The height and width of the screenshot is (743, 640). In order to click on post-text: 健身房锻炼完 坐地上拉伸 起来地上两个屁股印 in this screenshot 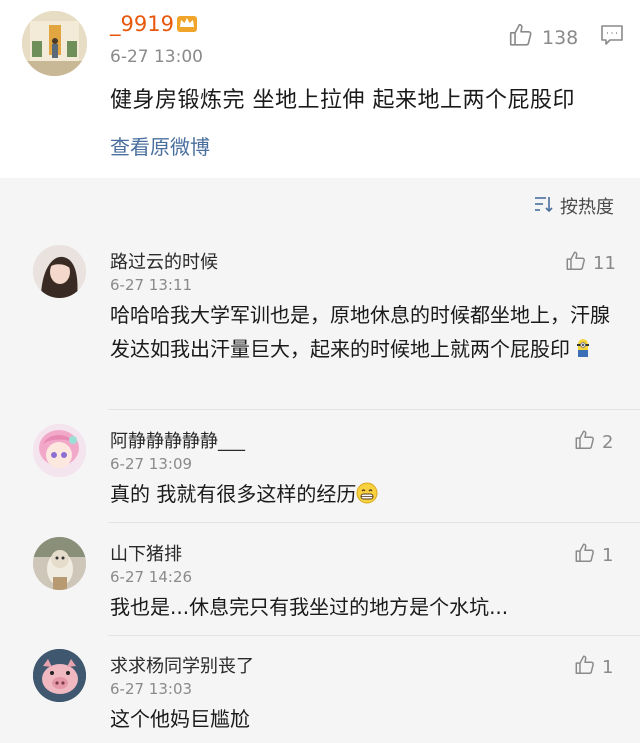, I will do `click(342, 100)`.